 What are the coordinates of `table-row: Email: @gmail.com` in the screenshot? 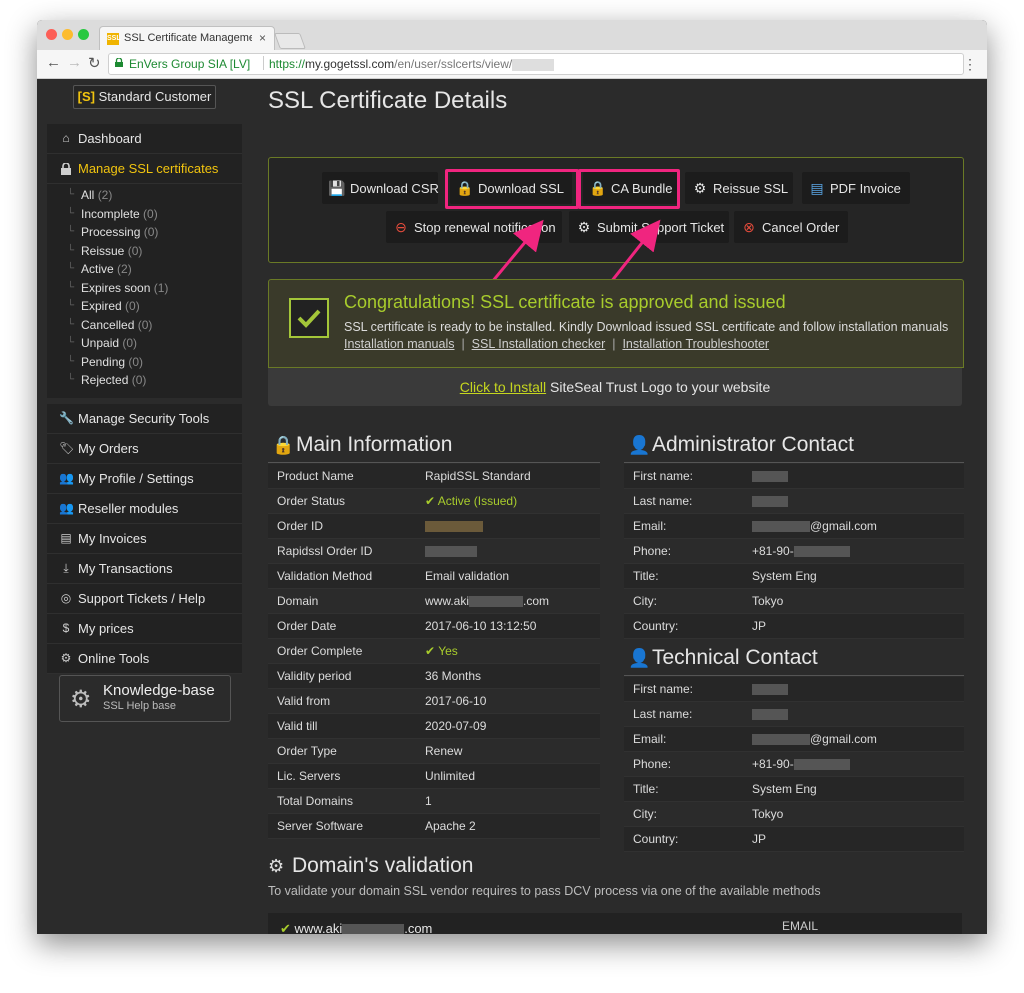 It's located at (794, 526).